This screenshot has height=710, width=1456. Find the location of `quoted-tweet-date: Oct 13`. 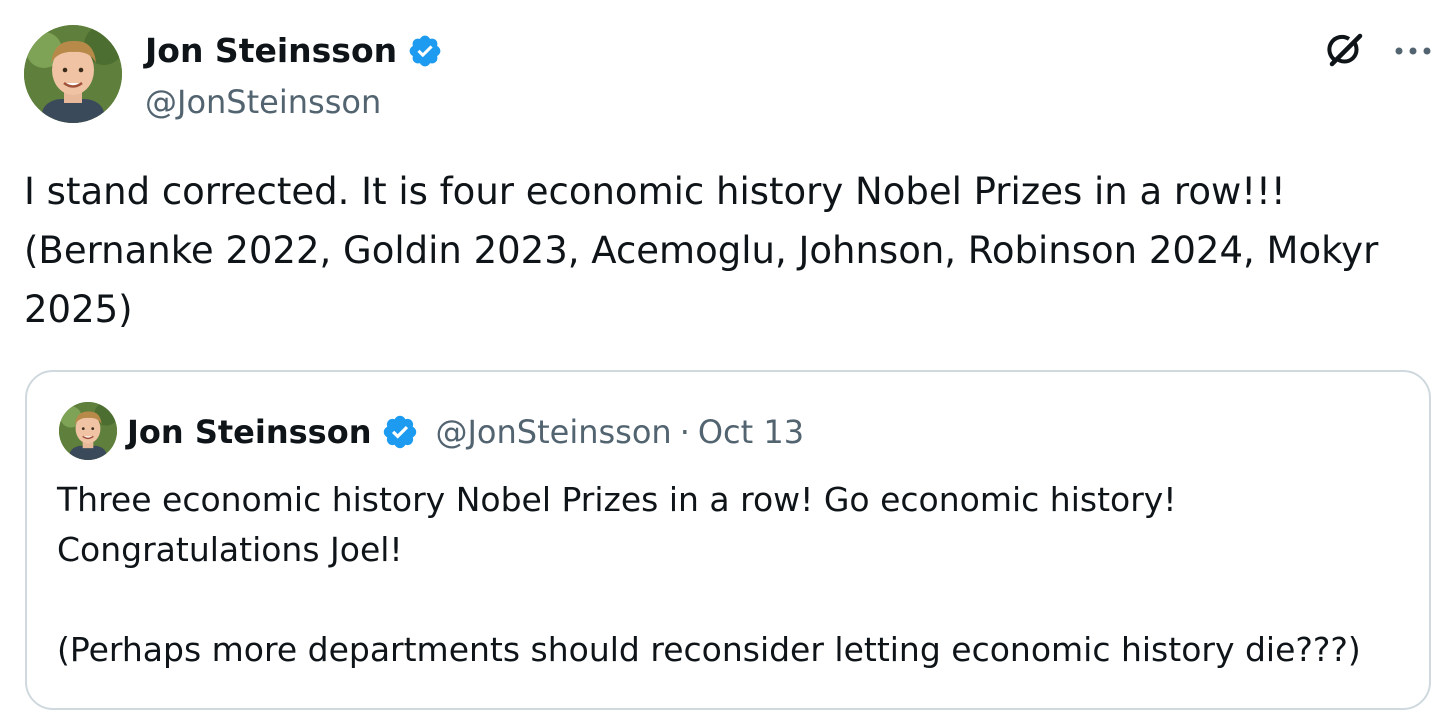

quoted-tweet-date: Oct 13 is located at coordinates (751, 432).